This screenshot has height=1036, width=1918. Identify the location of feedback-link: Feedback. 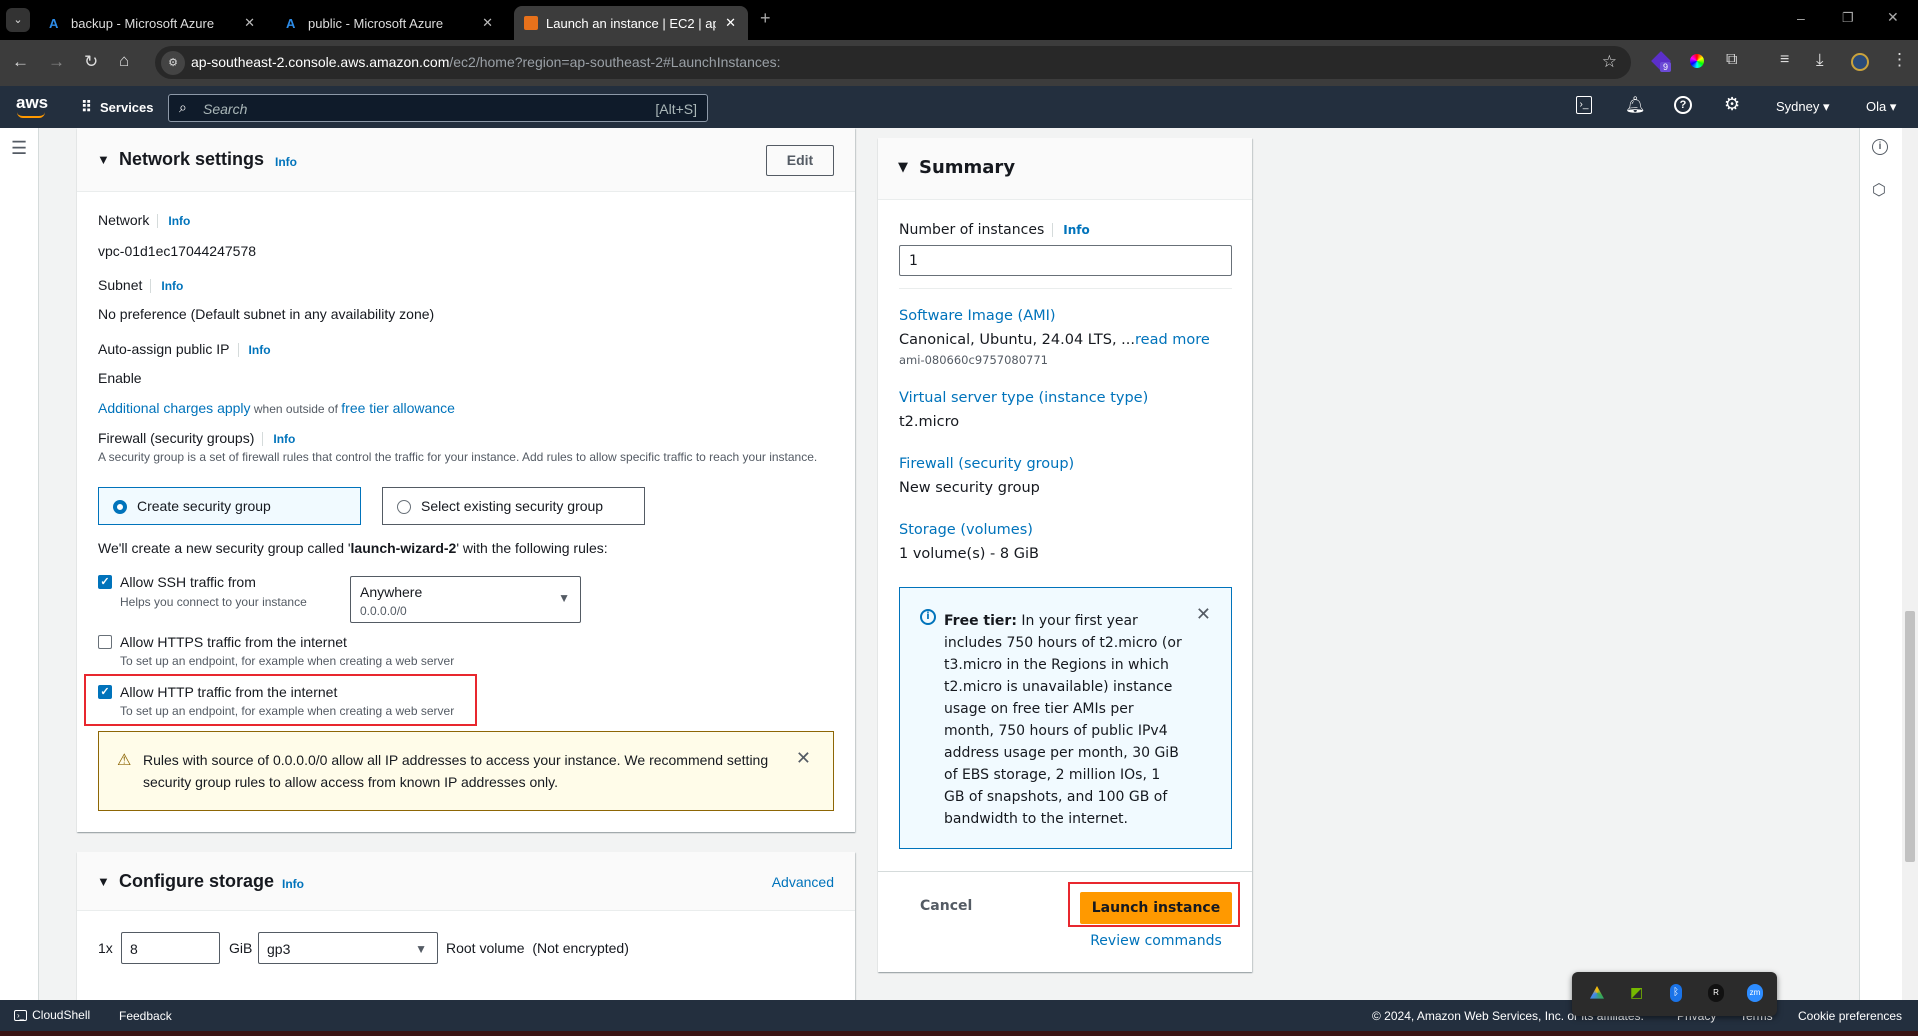
(145, 1016).